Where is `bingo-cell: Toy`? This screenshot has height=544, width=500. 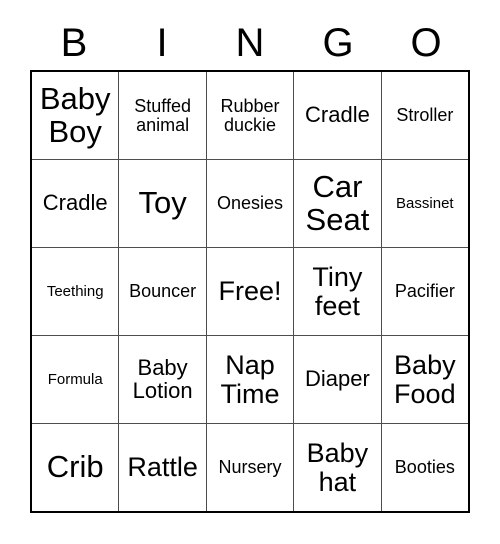 bingo-cell: Toy is located at coordinates (162, 203).